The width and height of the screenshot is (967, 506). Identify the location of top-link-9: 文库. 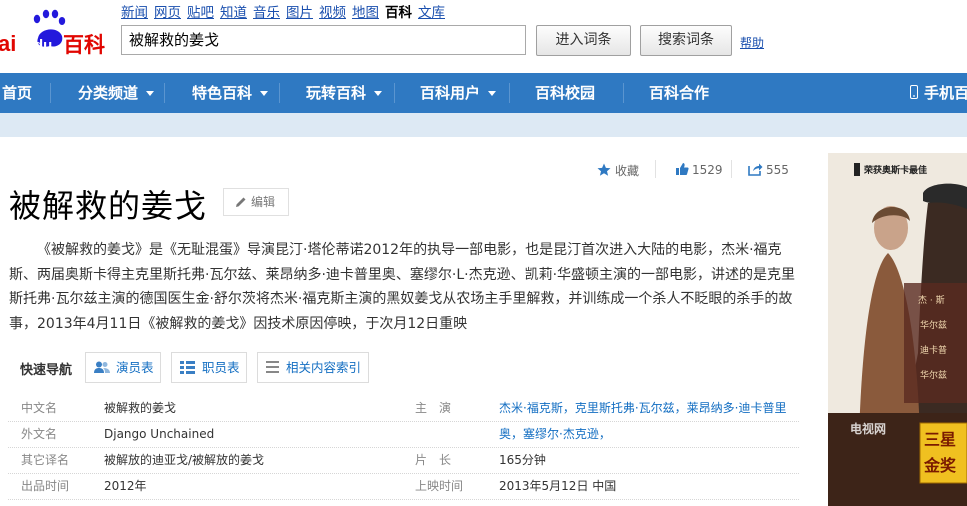
(431, 13).